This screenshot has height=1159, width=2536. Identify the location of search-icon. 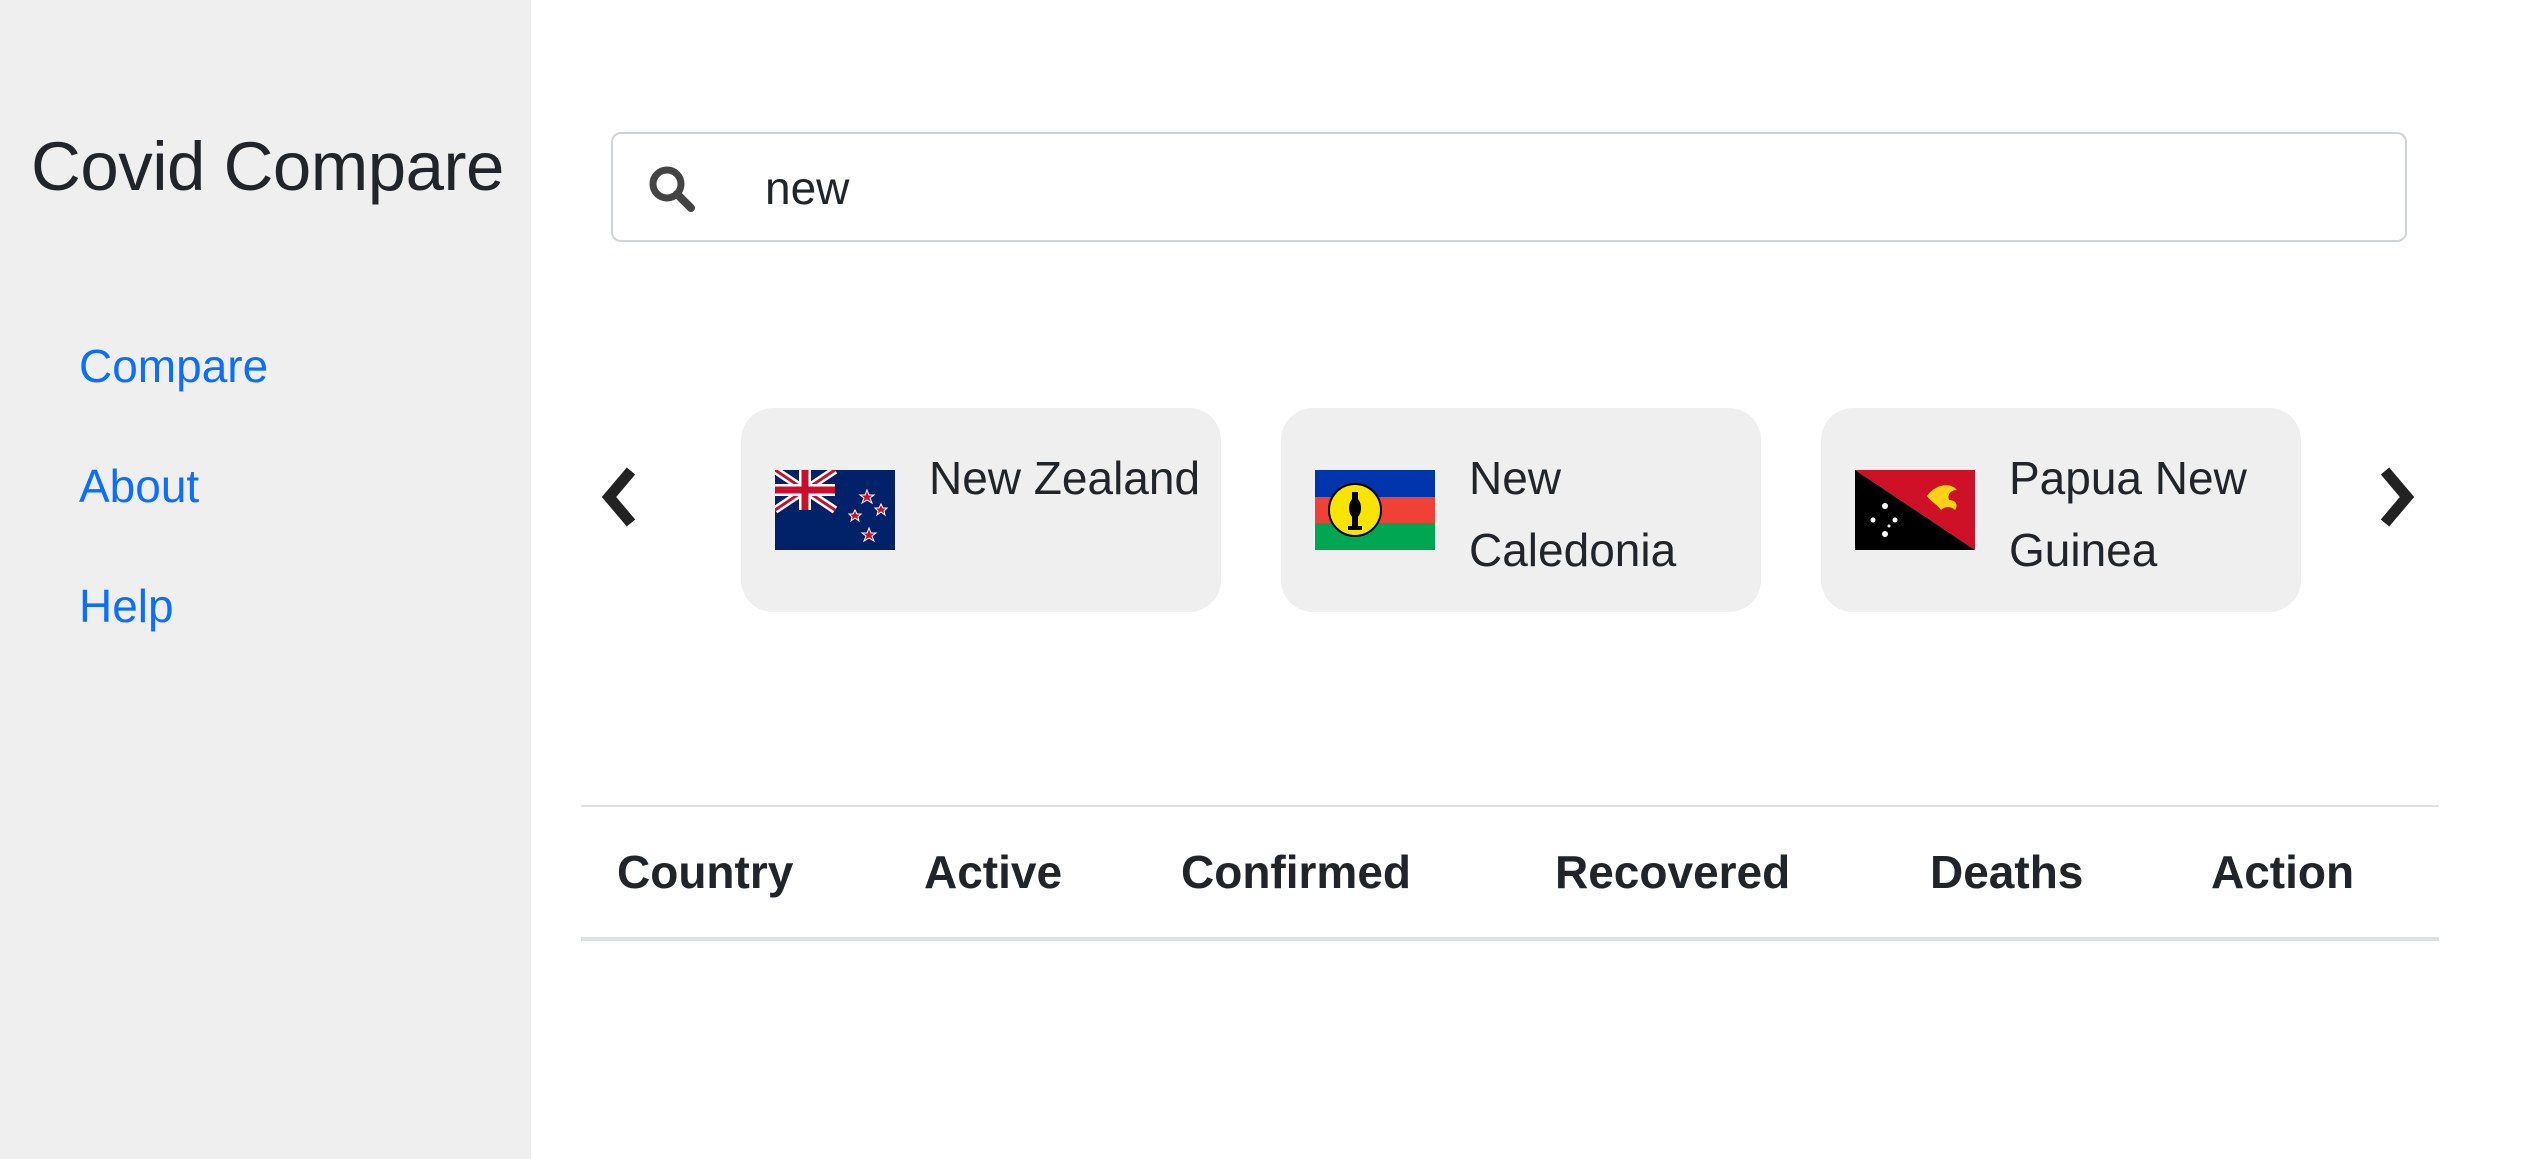
(672, 189).